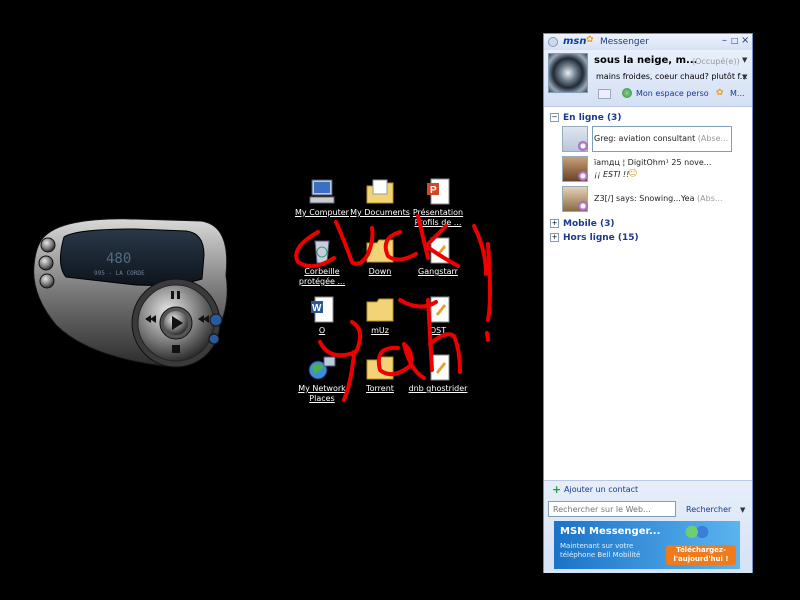 This screenshot has height=600, width=800. I want to click on collapse-icon: −, so click(554, 117).